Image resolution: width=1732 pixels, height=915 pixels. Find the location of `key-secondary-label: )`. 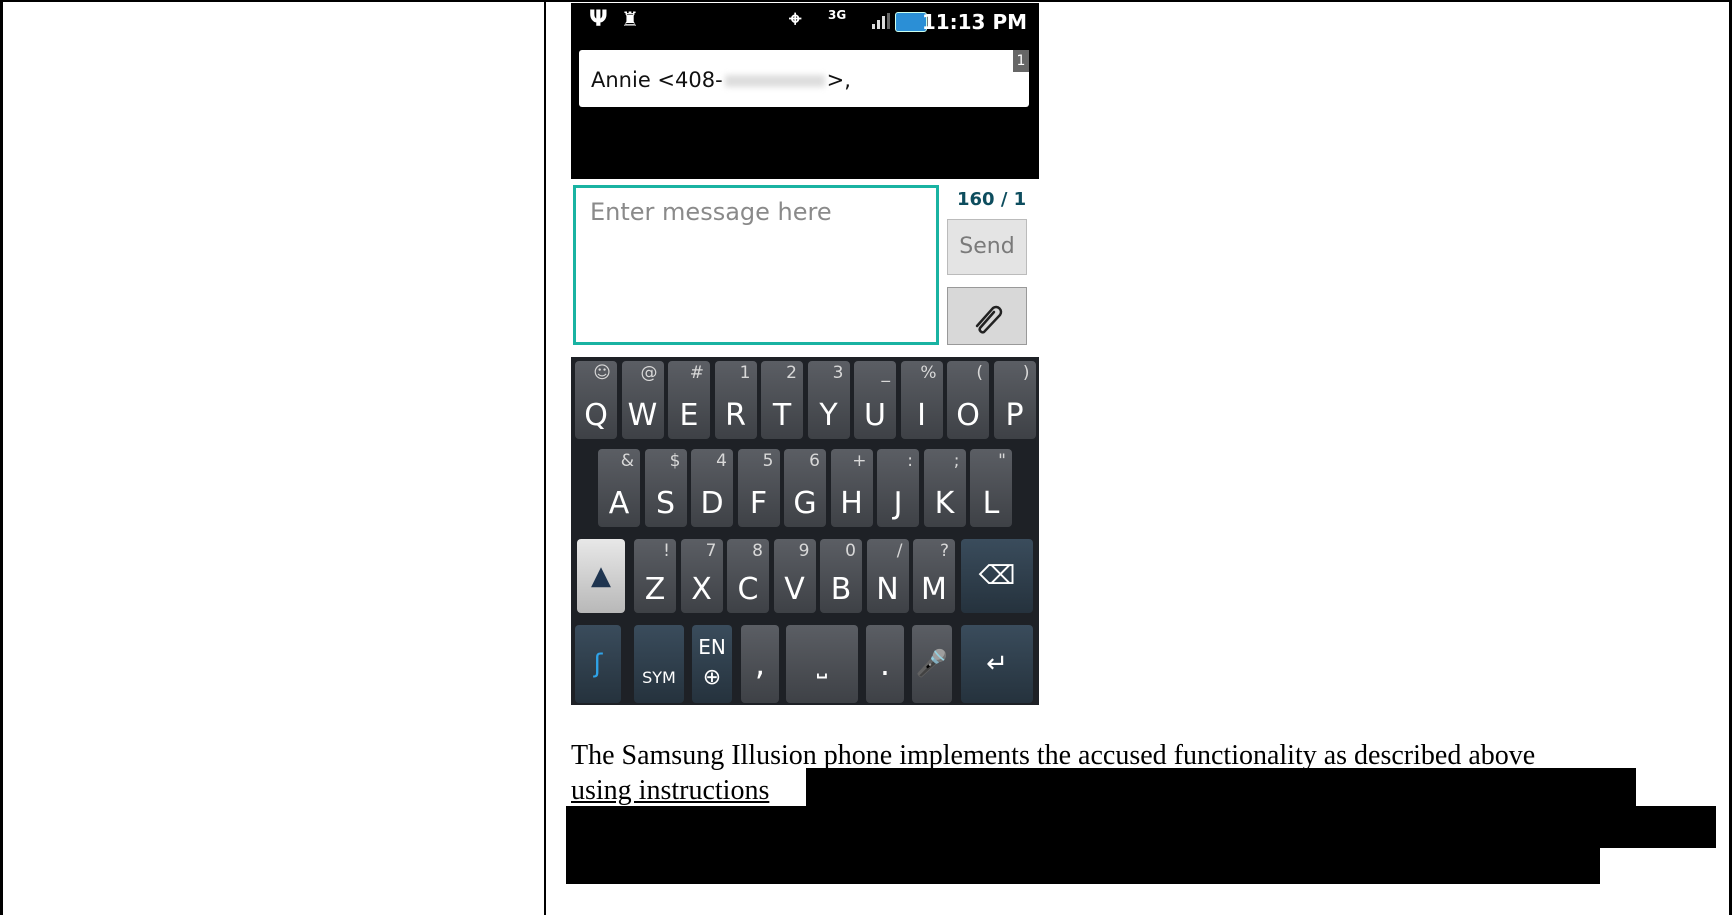

key-secondary-label: ) is located at coordinates (1026, 373).